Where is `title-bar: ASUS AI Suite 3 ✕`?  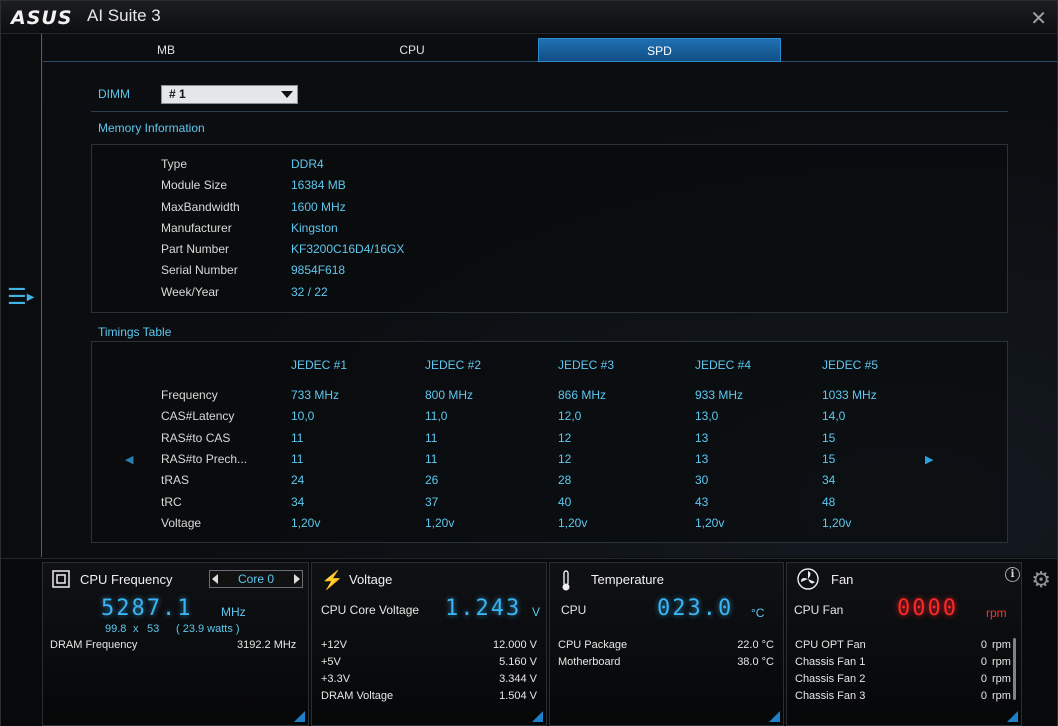 title-bar: ASUS AI Suite 3 ✕ is located at coordinates (529, 17).